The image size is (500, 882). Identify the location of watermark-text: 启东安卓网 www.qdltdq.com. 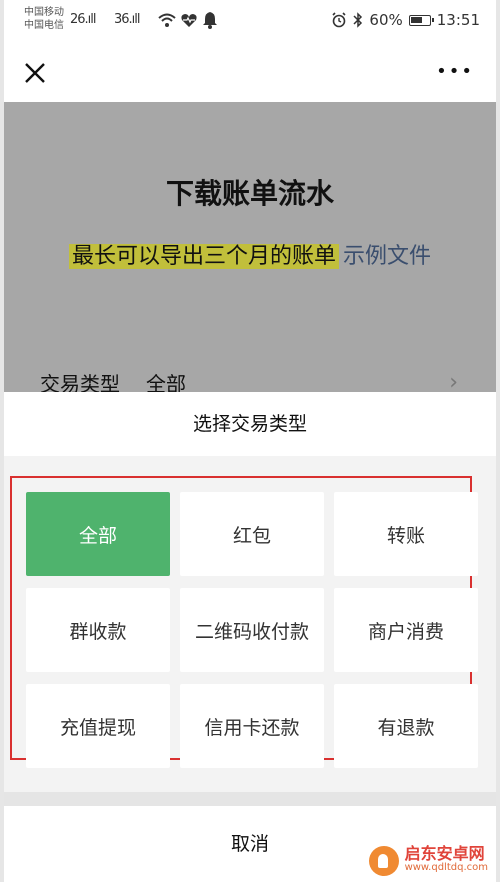
(446, 859).